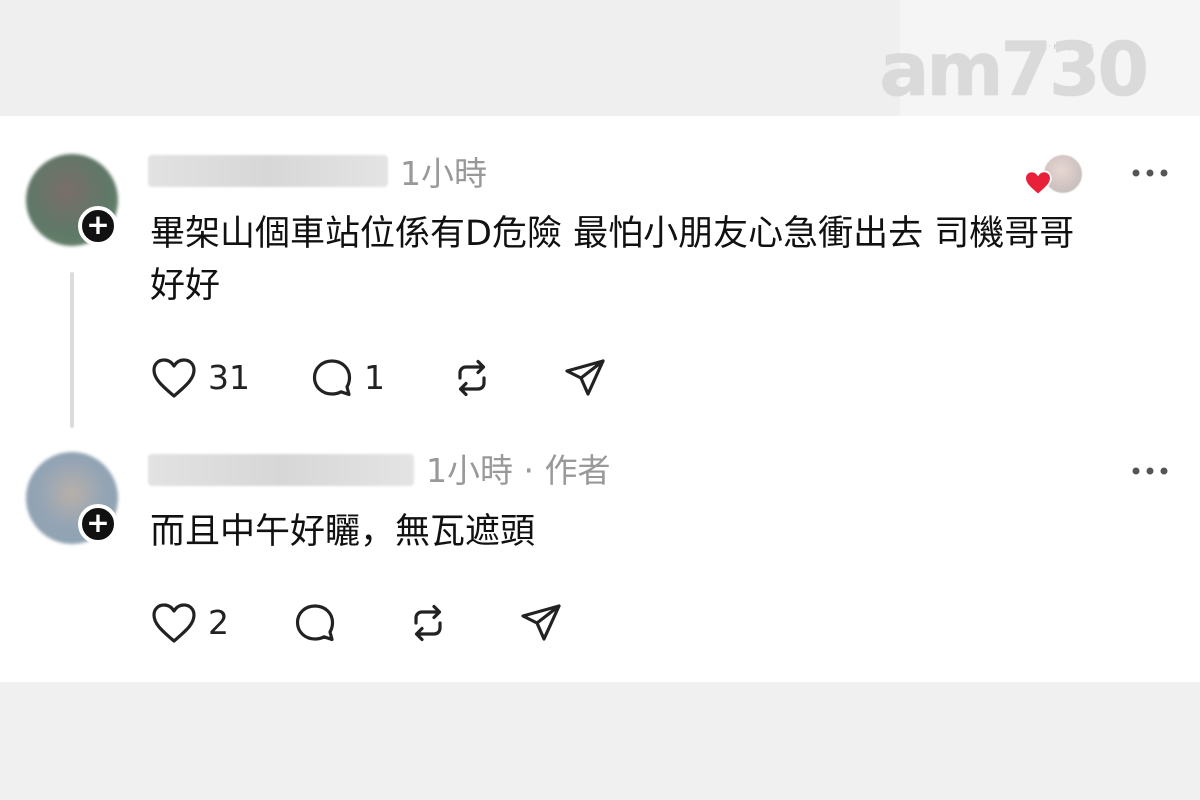 This screenshot has width=1200, height=800. What do you see at coordinates (343, 532) in the screenshot?
I see `comment-2-text: 而且中午好矖，無瓦遮頭` at bounding box center [343, 532].